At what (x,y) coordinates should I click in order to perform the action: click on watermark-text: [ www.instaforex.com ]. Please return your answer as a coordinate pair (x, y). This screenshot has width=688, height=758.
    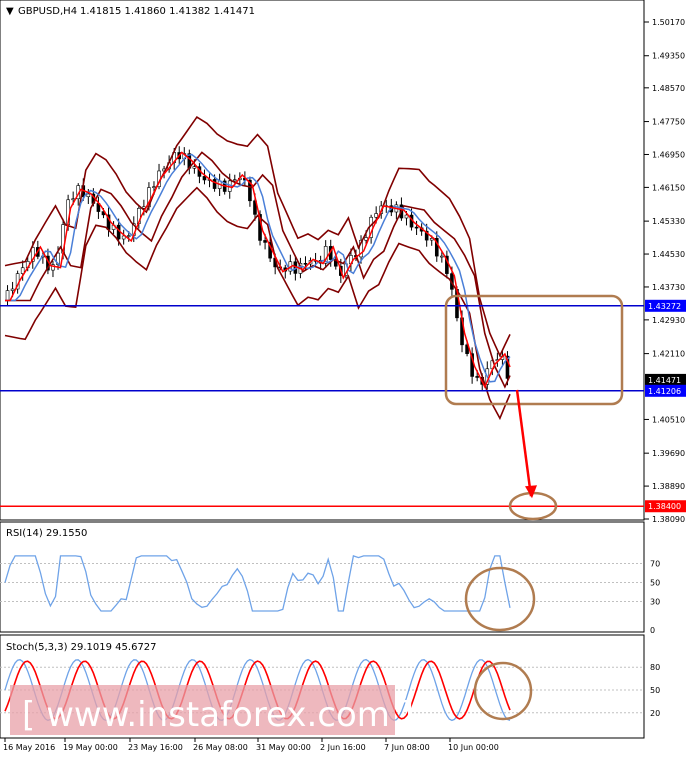
    Looking at the image, I should click on (218, 715).